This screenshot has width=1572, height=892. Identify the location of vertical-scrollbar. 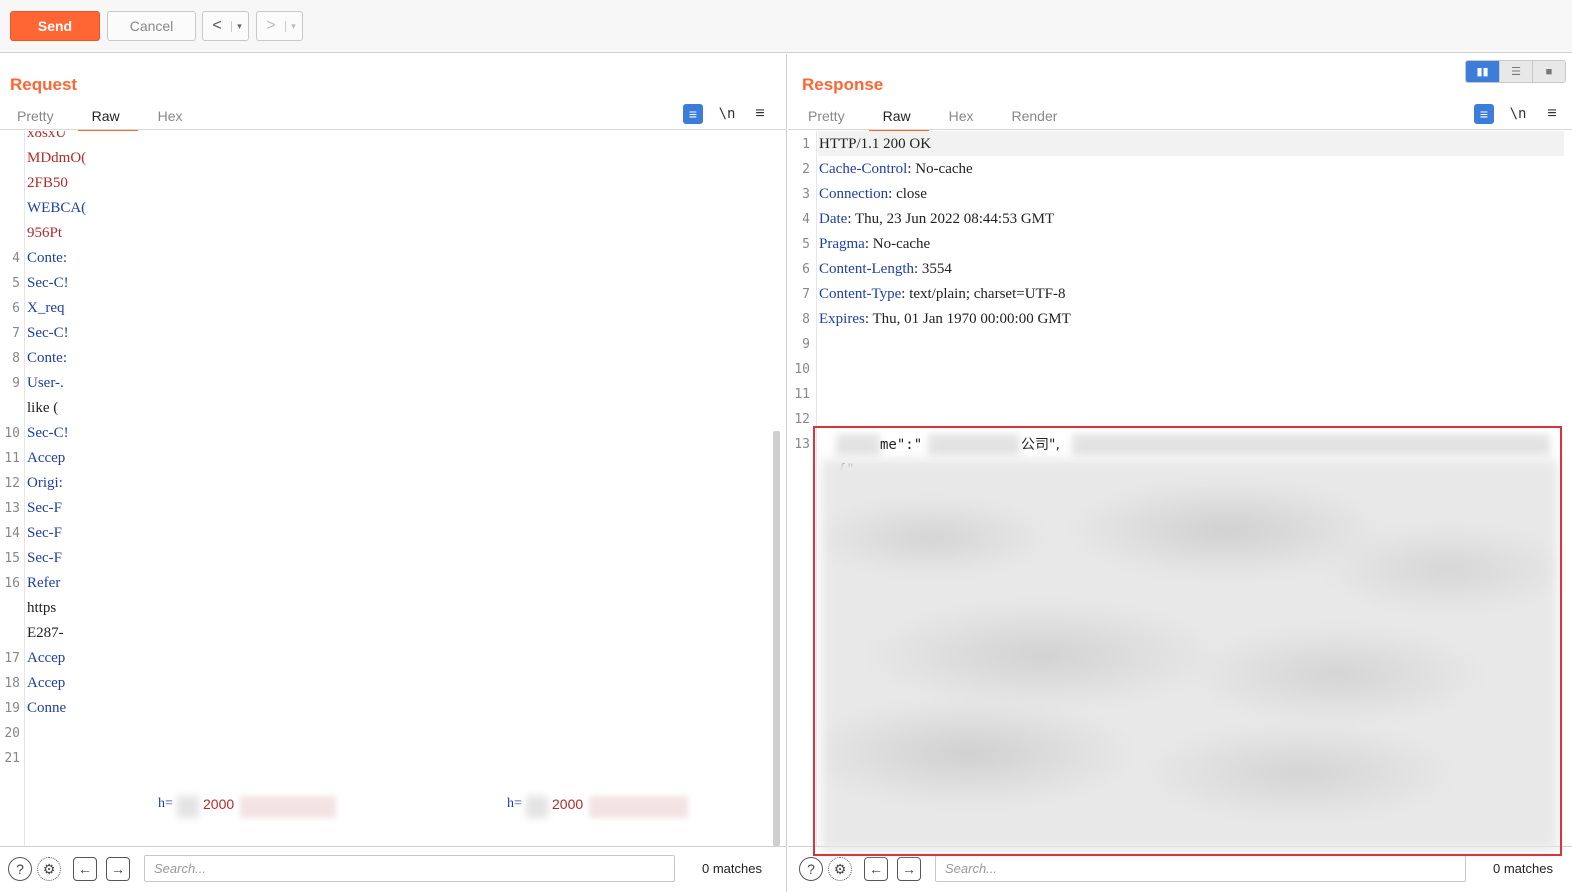
(776, 638).